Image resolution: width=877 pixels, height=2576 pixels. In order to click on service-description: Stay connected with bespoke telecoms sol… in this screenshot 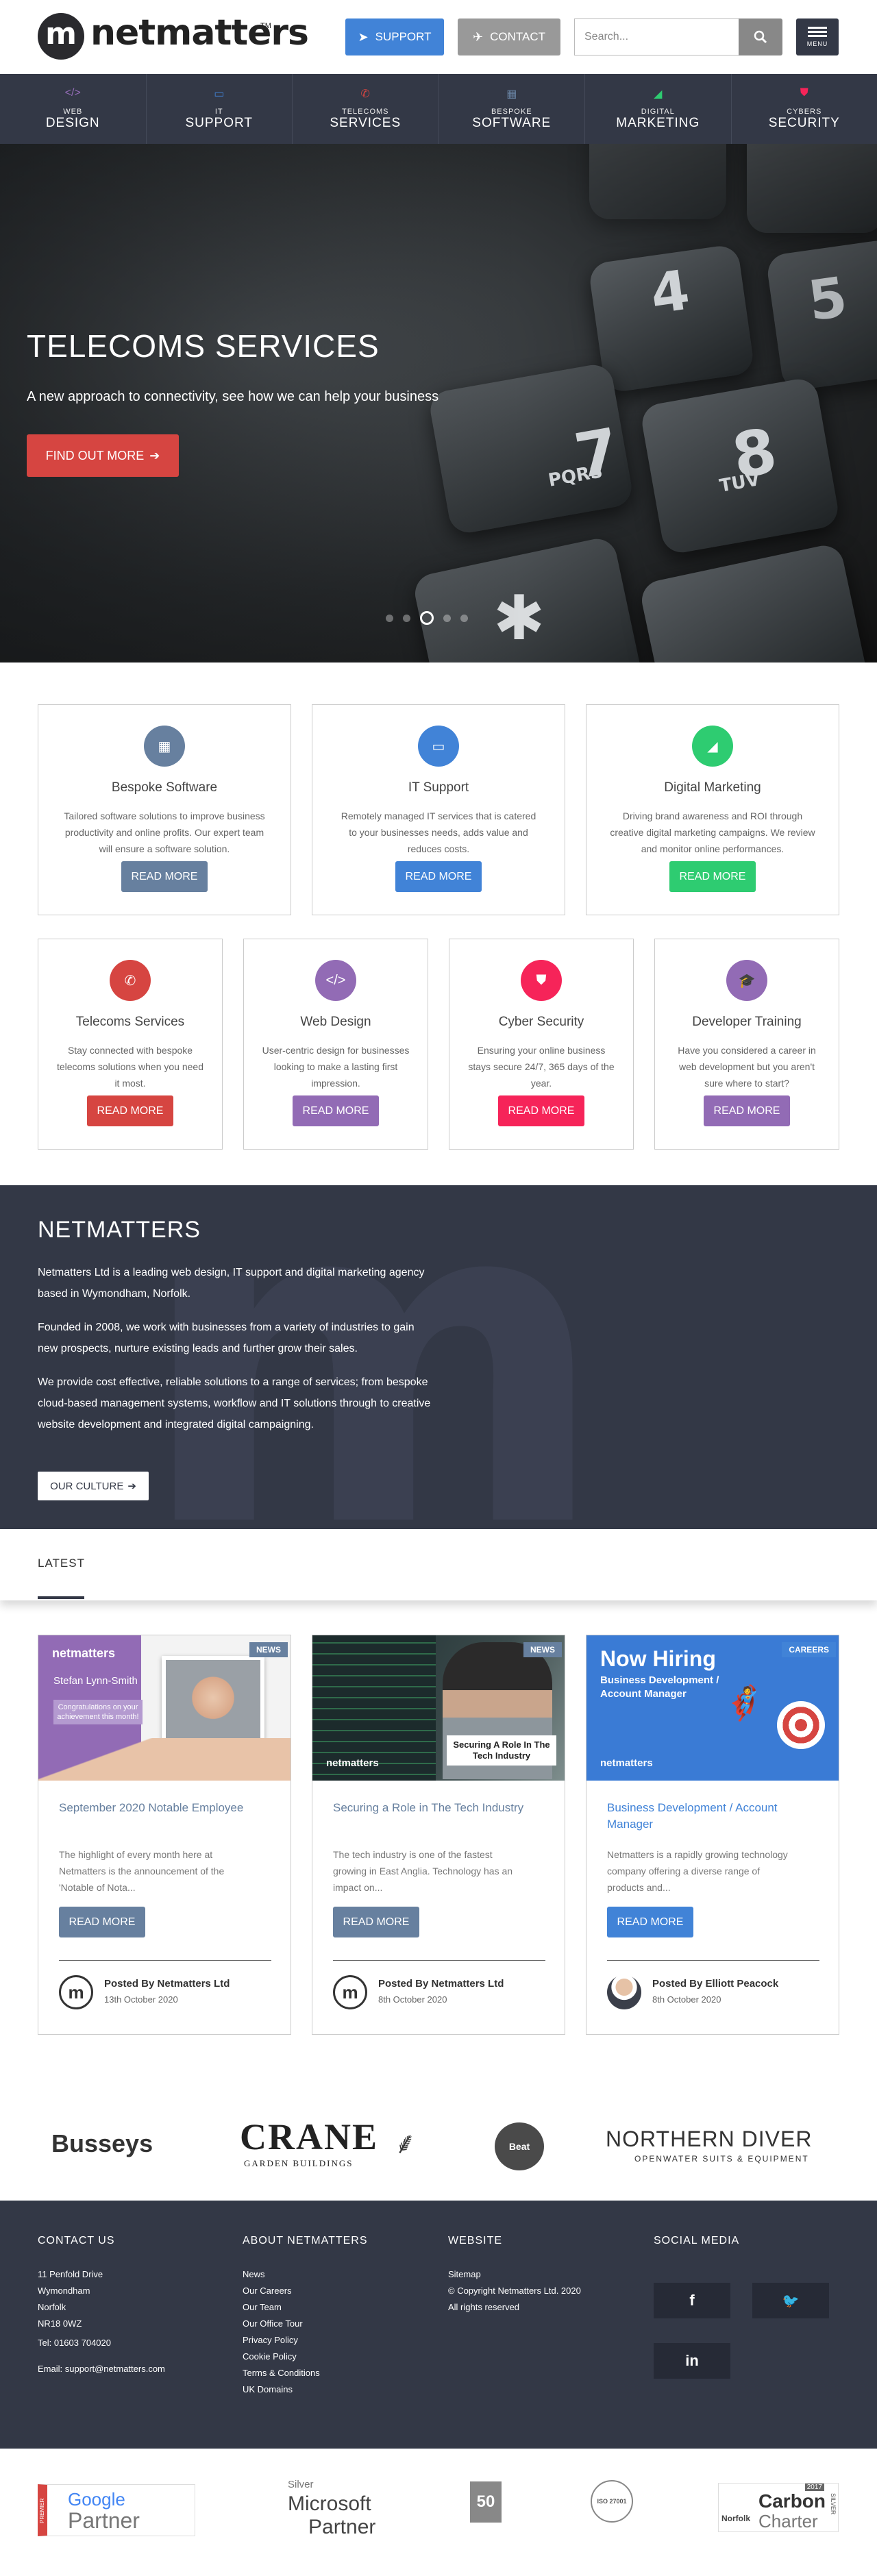, I will do `click(130, 1067)`.